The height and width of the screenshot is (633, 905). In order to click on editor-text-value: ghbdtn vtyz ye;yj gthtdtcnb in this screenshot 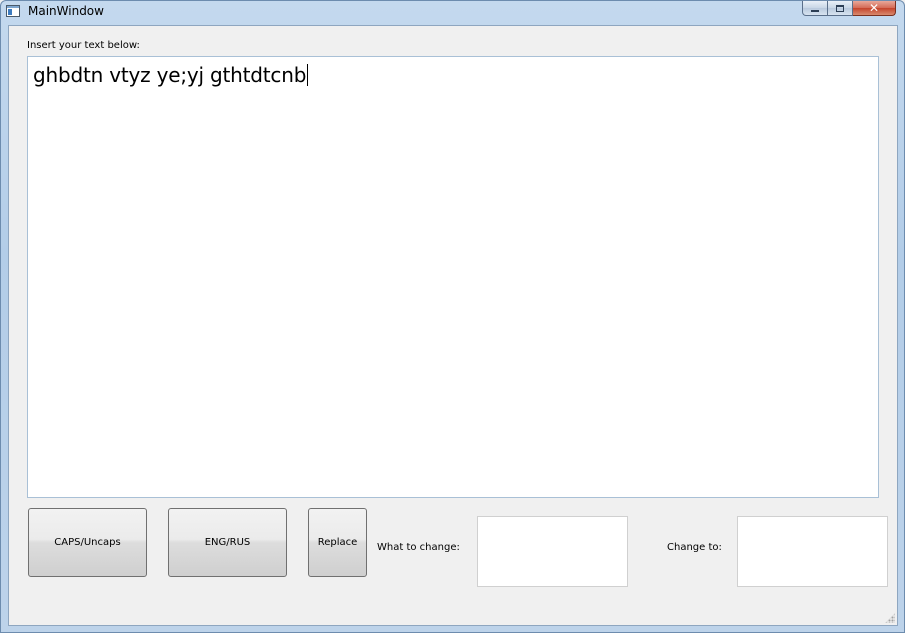, I will do `click(170, 75)`.